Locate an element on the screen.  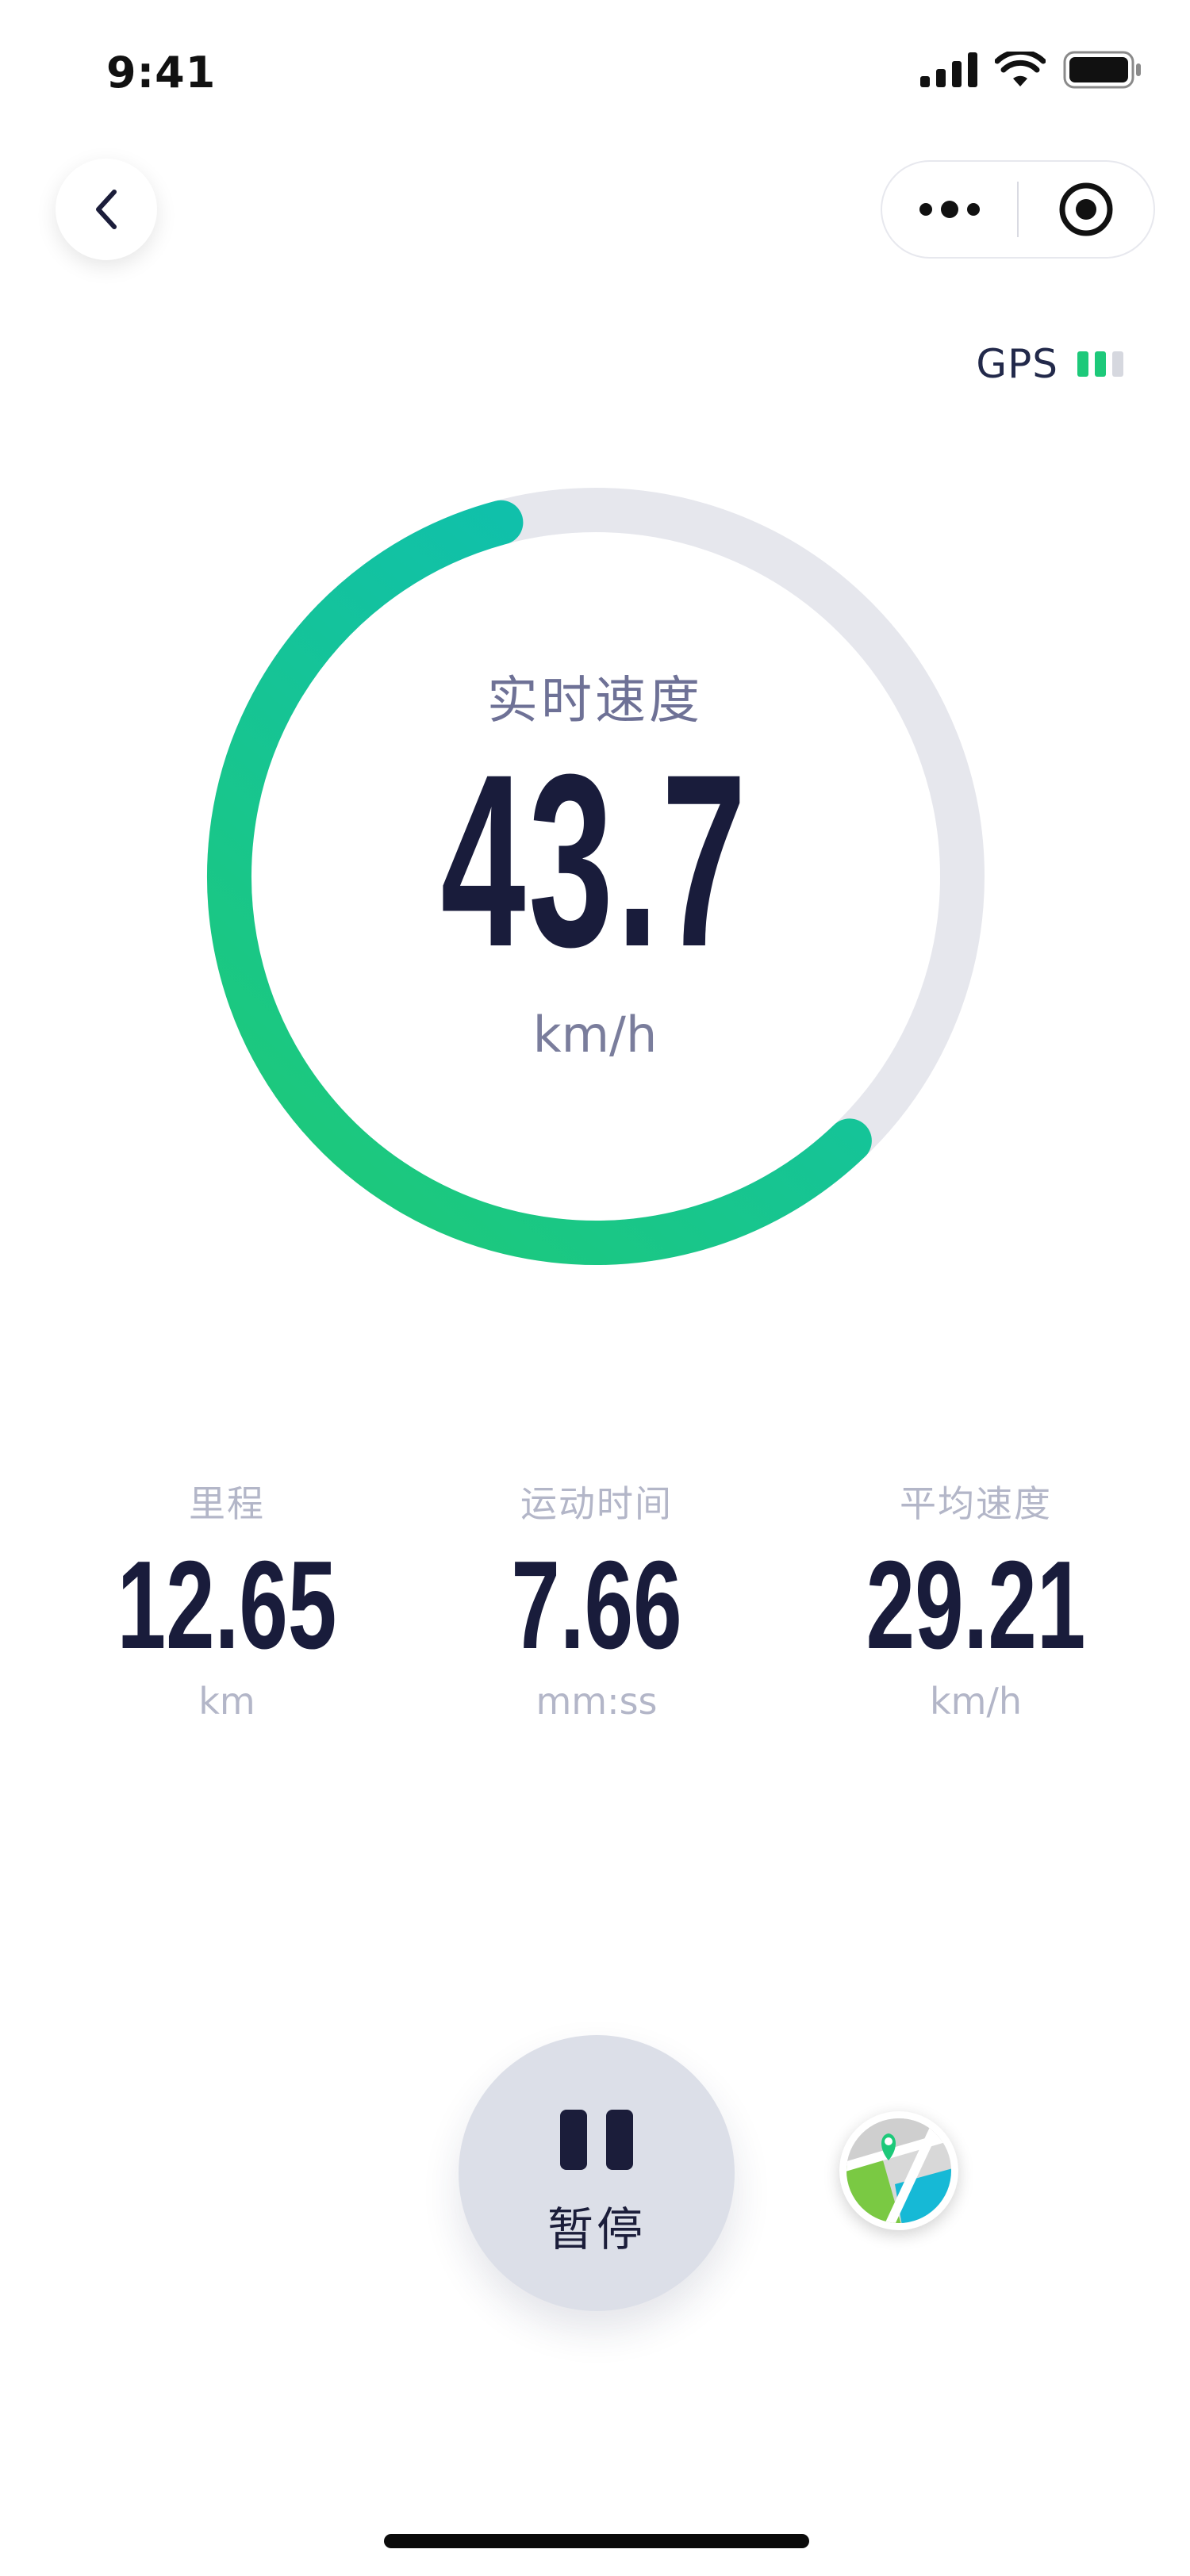
close-button is located at coordinates (1086, 210).